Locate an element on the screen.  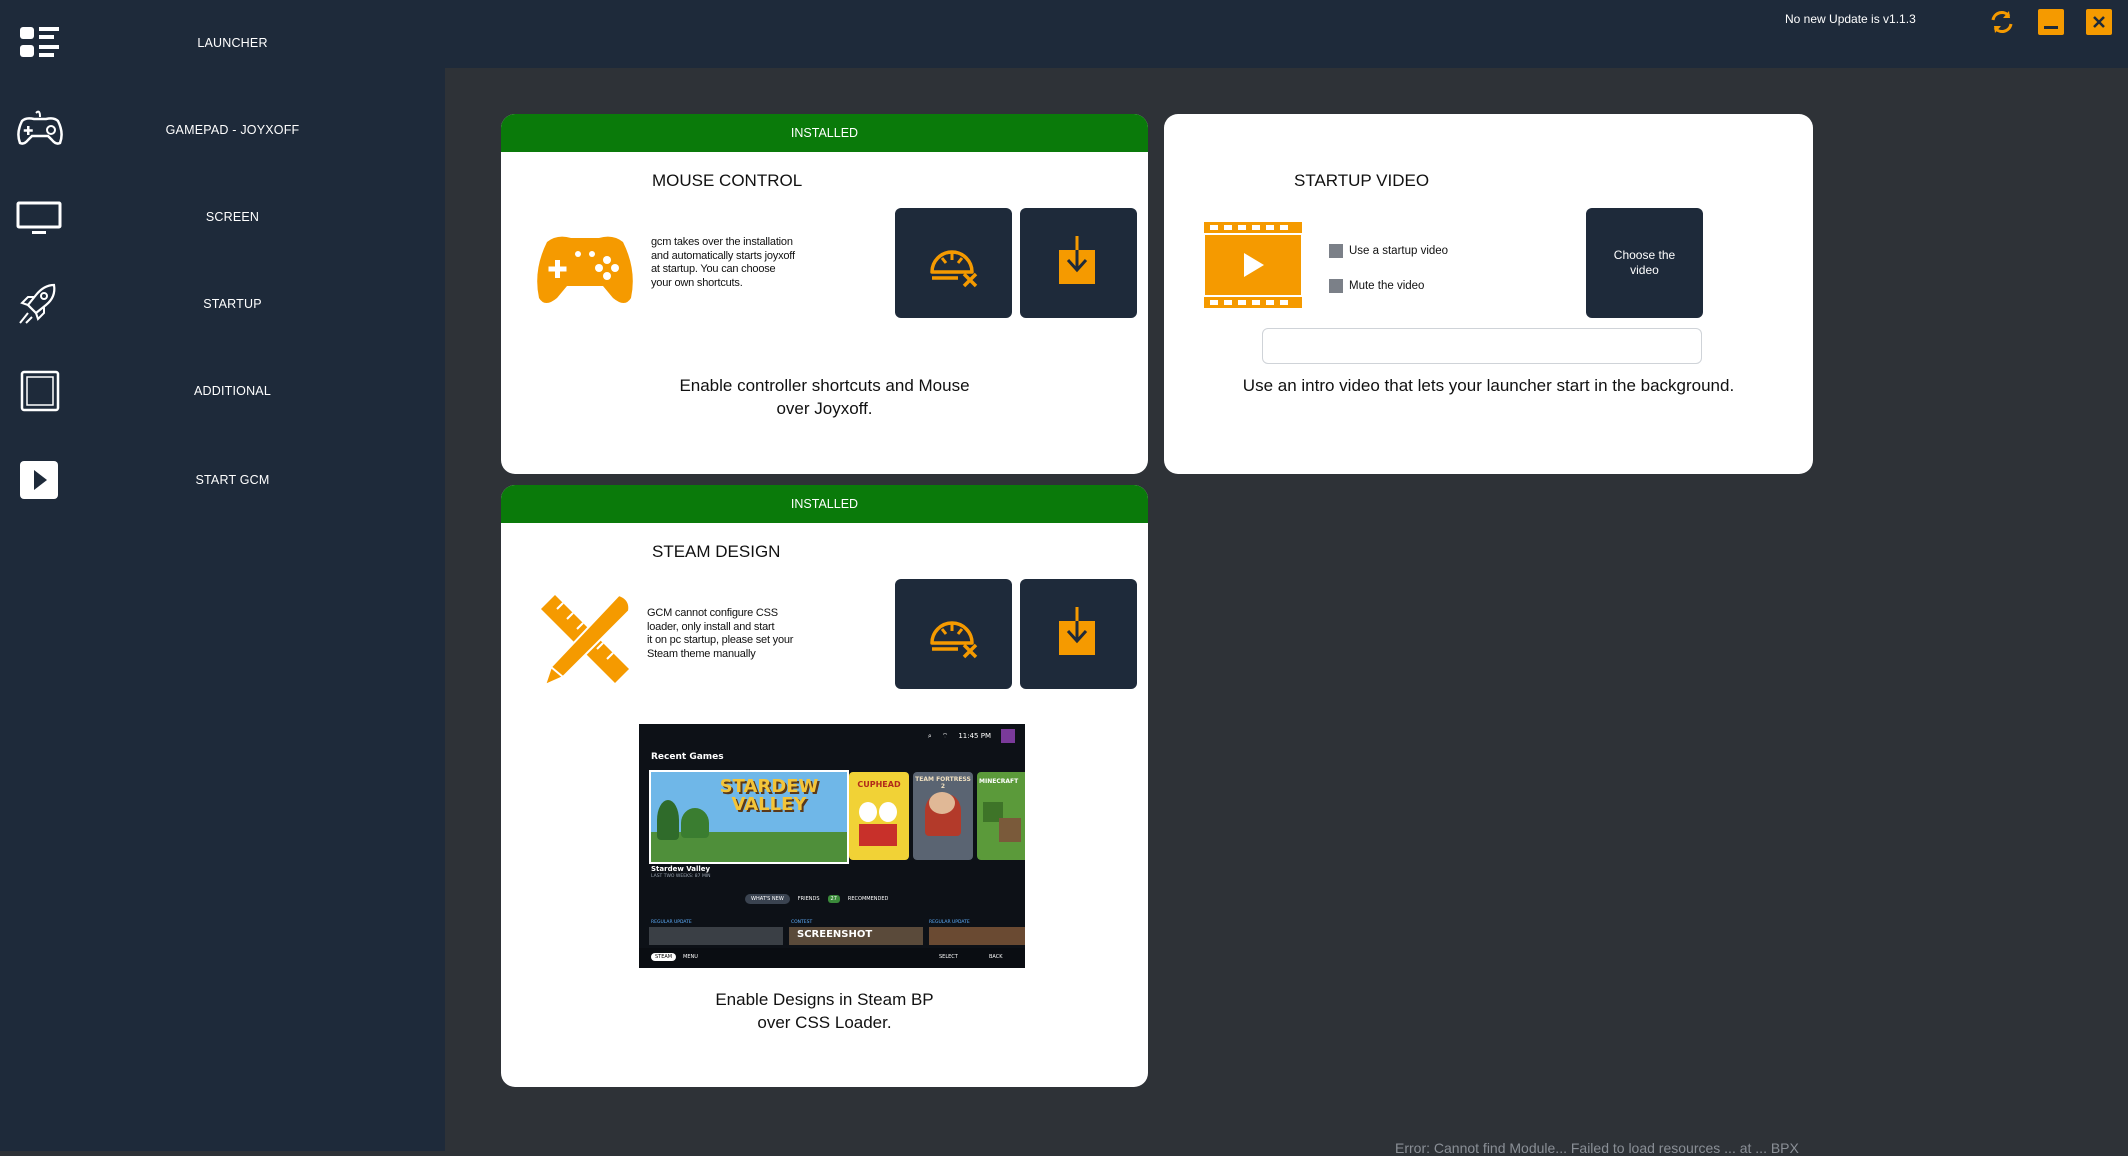
button-label: video is located at coordinates (1644, 270).